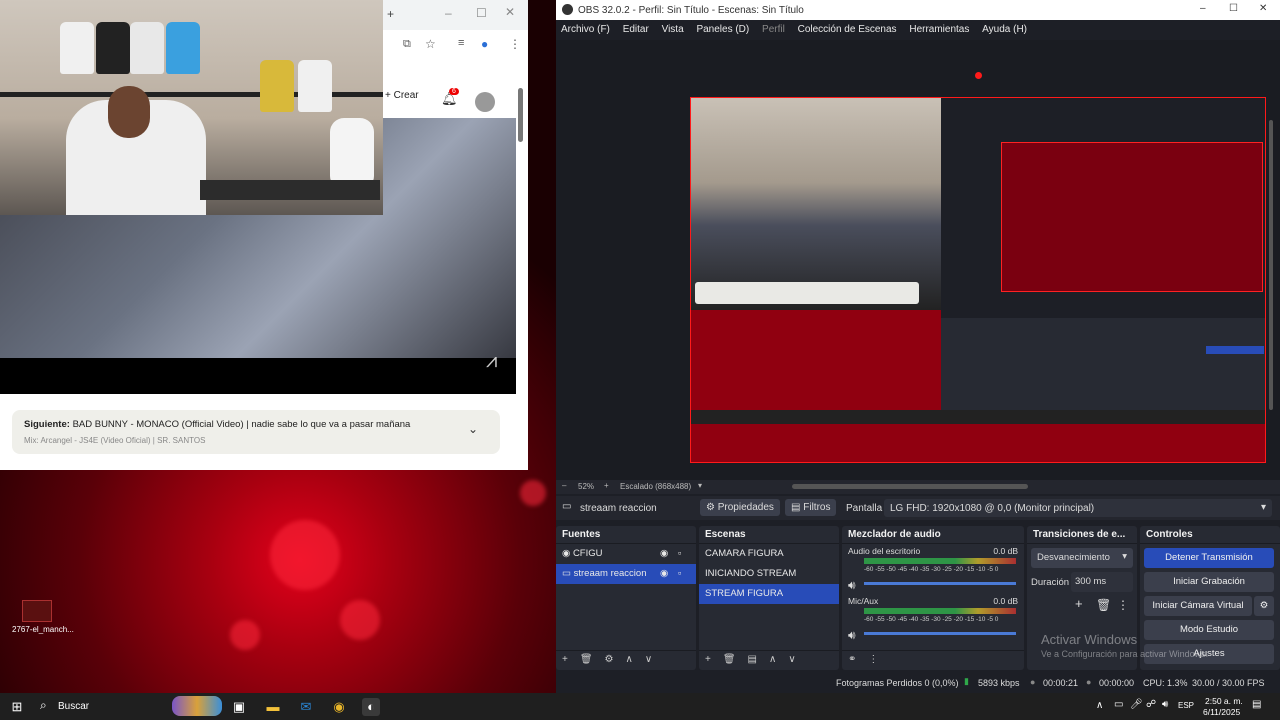 This screenshot has width=1280, height=720. I want to click on battery-icon: ▭, so click(1118, 704).